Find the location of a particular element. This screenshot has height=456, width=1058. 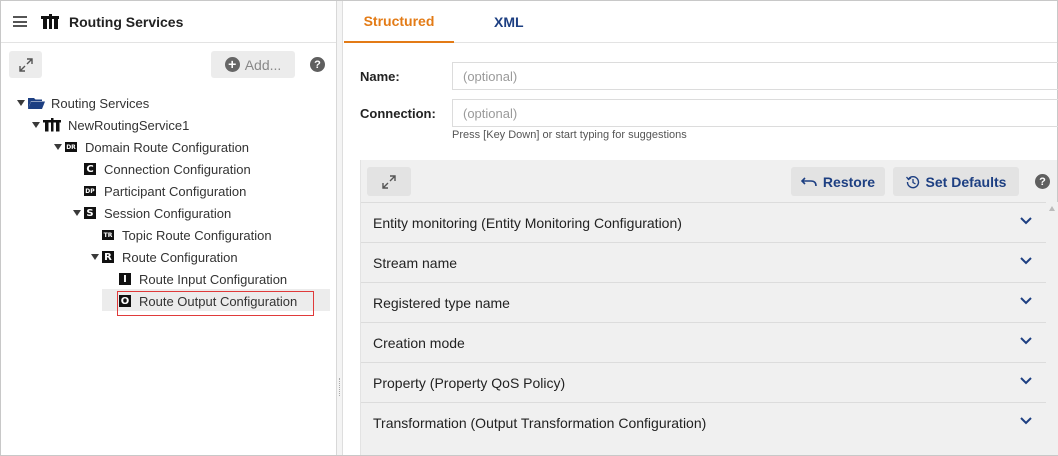

tab-xml: XML is located at coordinates (509, 22).